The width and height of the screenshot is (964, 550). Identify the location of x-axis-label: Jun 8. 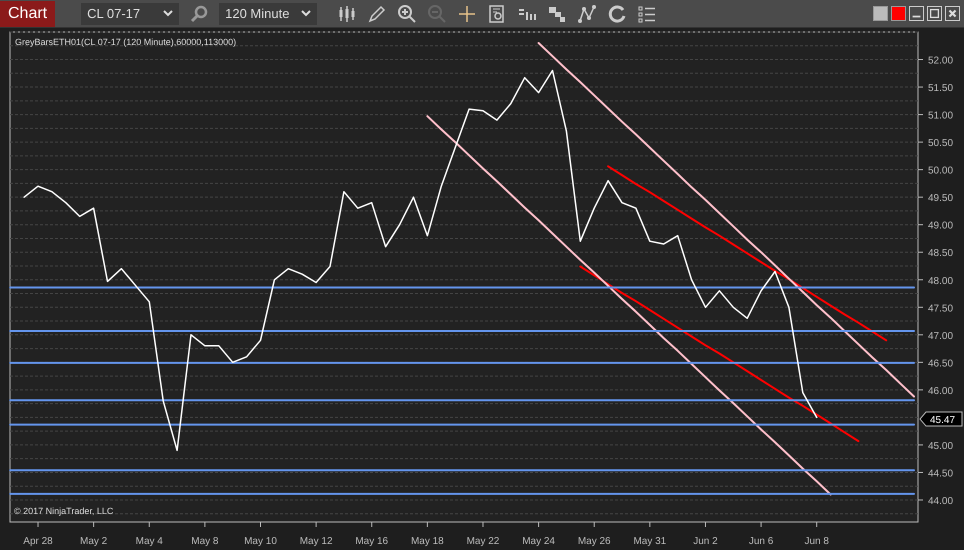
(816, 541).